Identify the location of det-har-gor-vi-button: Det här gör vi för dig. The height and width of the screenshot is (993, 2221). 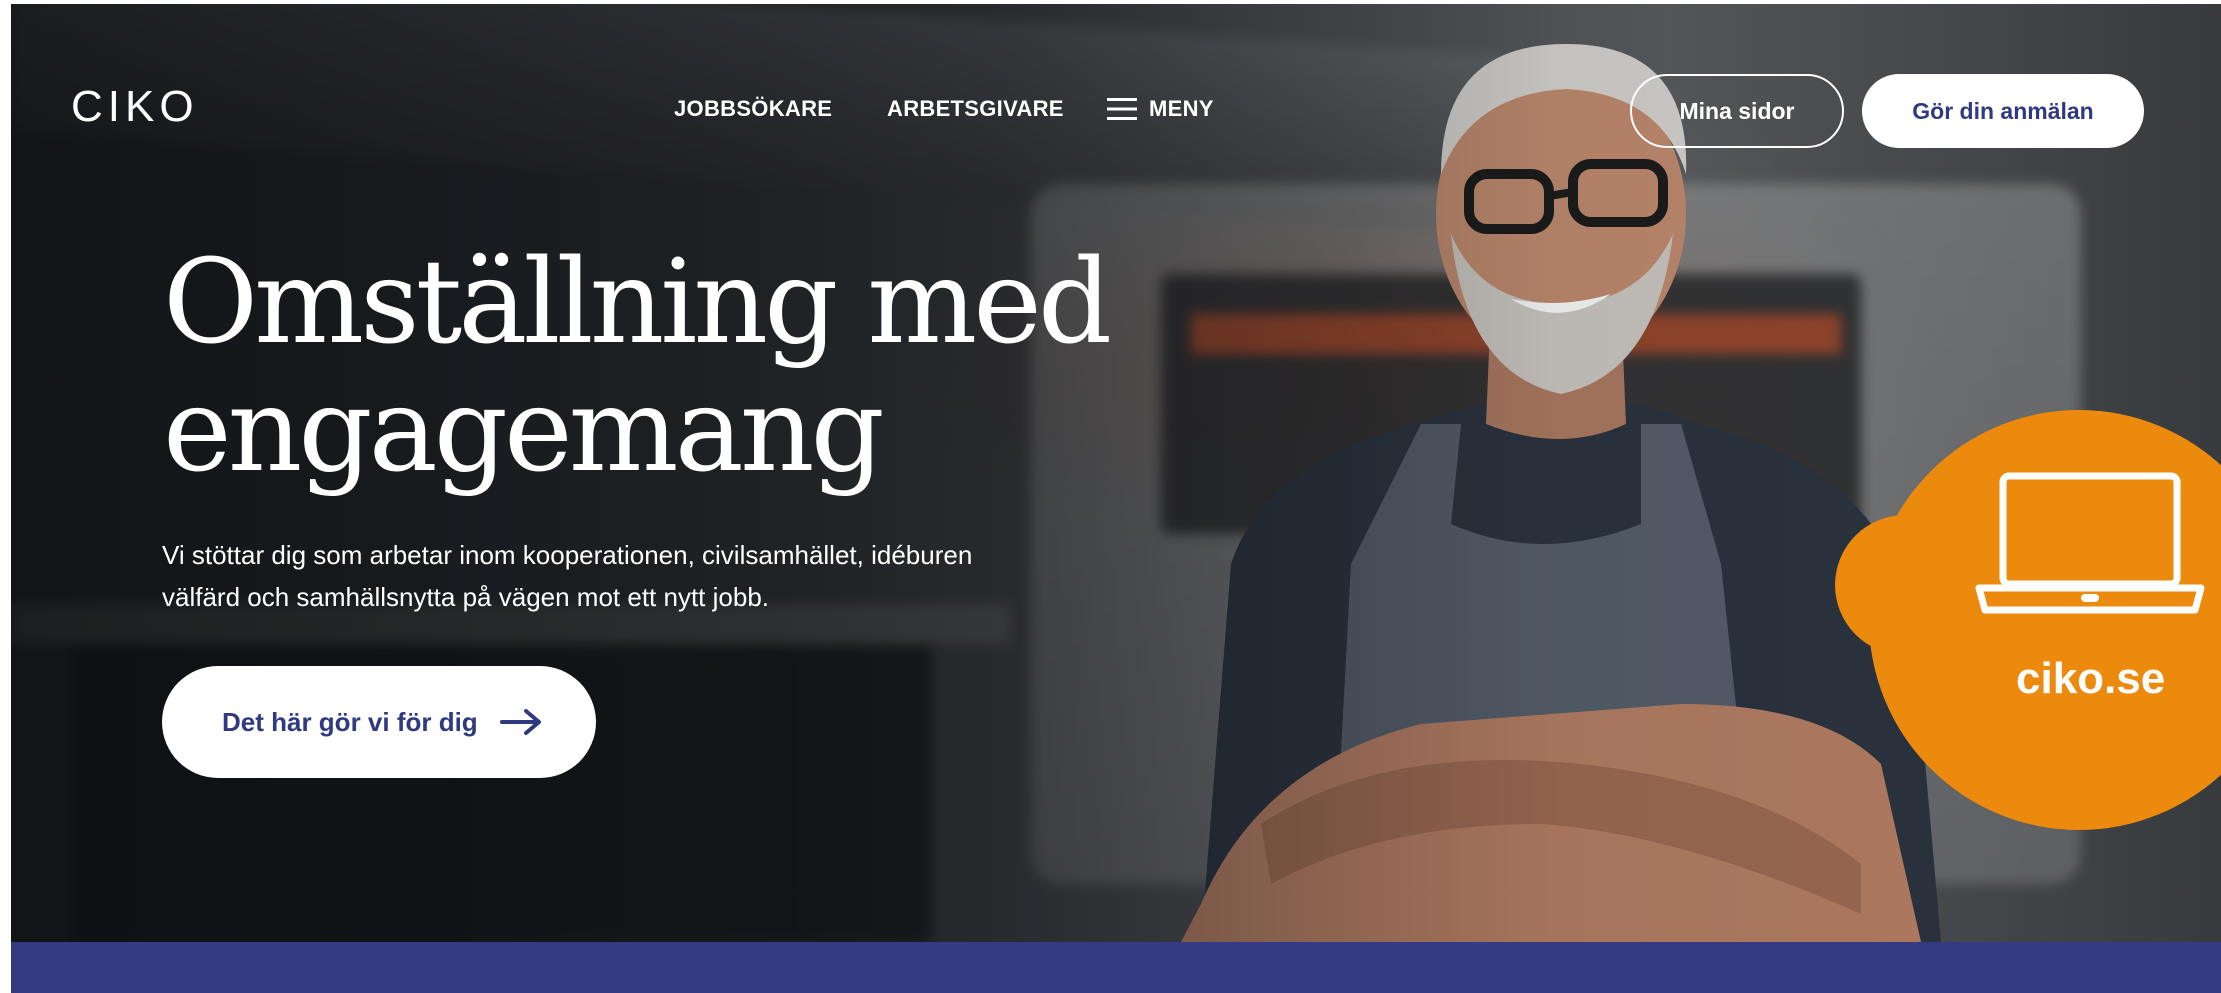
(379, 722).